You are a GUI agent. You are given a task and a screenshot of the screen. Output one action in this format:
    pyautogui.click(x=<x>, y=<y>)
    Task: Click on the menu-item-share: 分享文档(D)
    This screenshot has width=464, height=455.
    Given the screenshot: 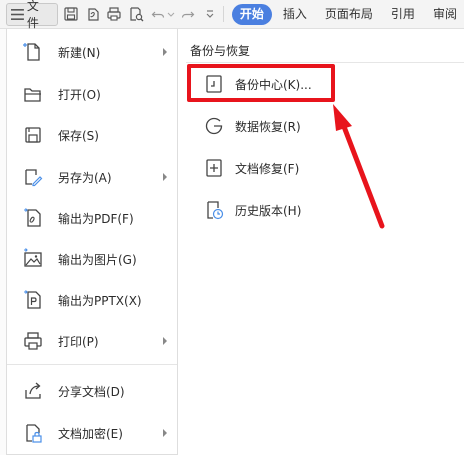 What is the action you would take?
    pyautogui.click(x=92, y=391)
    